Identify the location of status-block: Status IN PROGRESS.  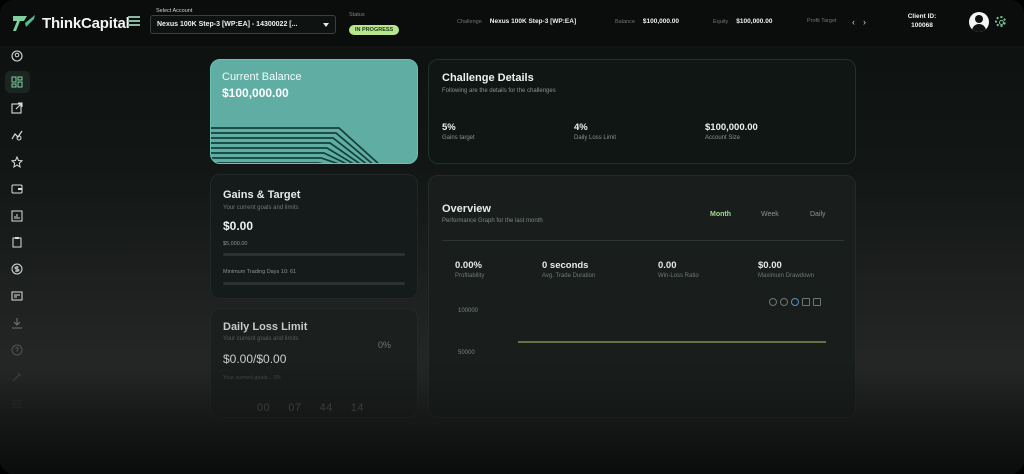
(374, 24).